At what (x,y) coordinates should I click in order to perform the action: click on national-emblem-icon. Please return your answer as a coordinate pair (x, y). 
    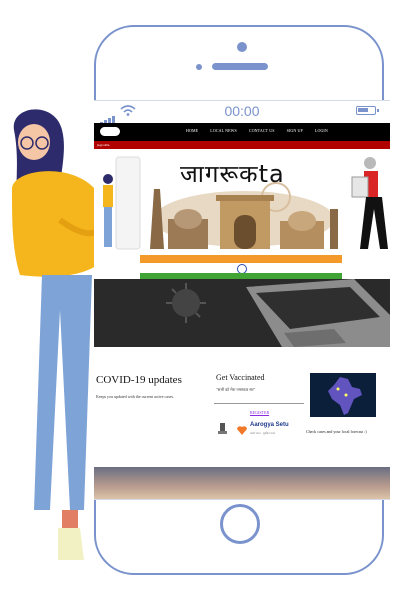
    Looking at the image, I should click on (222, 428).